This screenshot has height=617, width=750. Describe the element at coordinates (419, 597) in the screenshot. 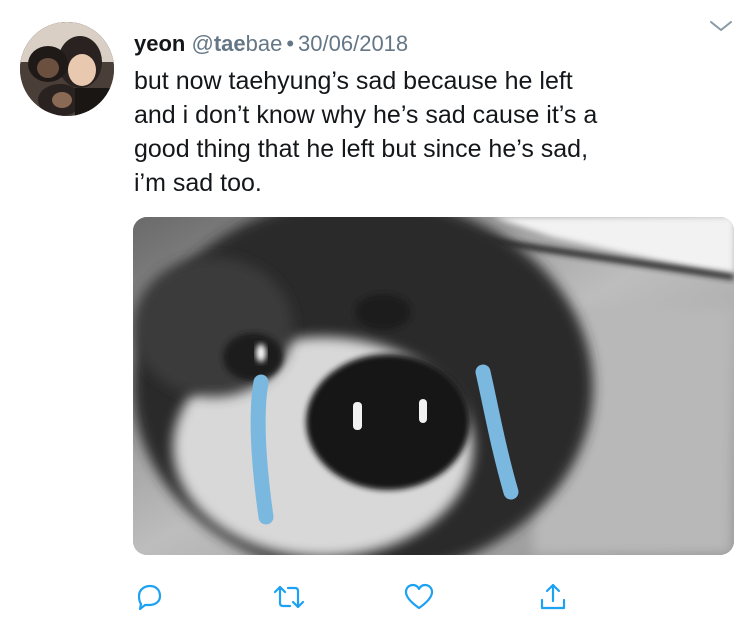

I see `heart-icon` at that location.